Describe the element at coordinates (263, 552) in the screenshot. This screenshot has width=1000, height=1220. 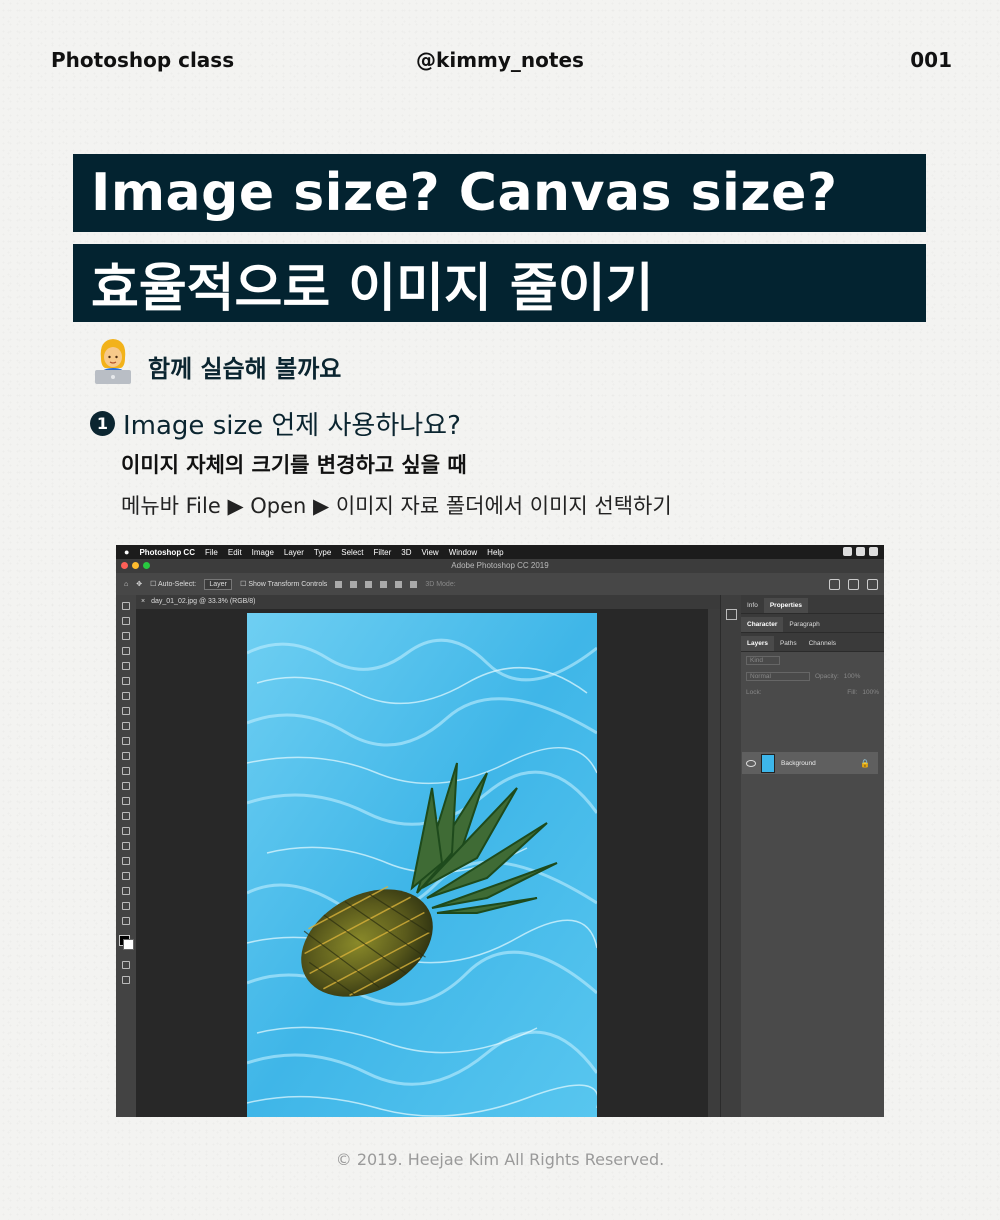
I see `menu-image: Image` at that location.